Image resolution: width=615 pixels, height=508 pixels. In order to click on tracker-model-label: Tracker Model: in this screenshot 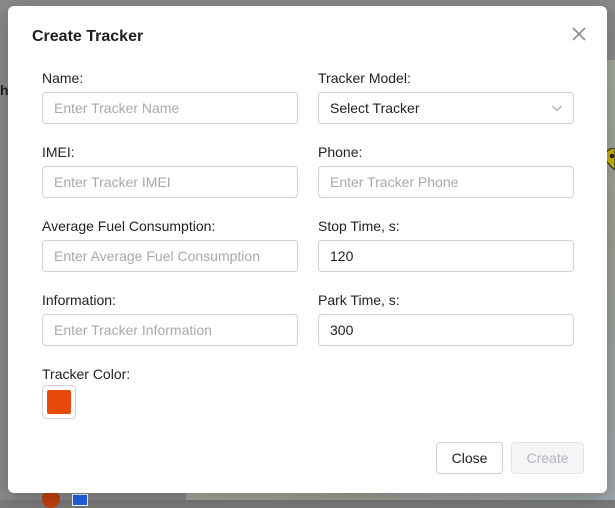, I will do `click(364, 78)`.